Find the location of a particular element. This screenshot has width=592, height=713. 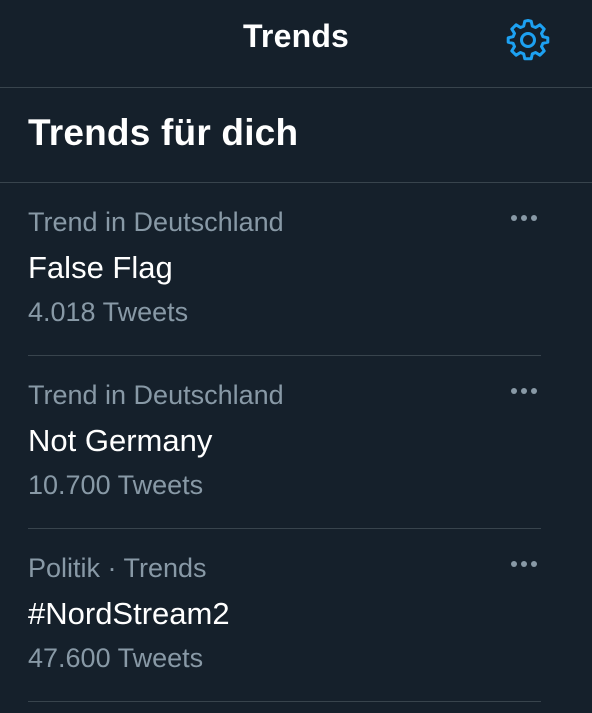

trend-tweet-count: 10.700 Tweets is located at coordinates (116, 485).